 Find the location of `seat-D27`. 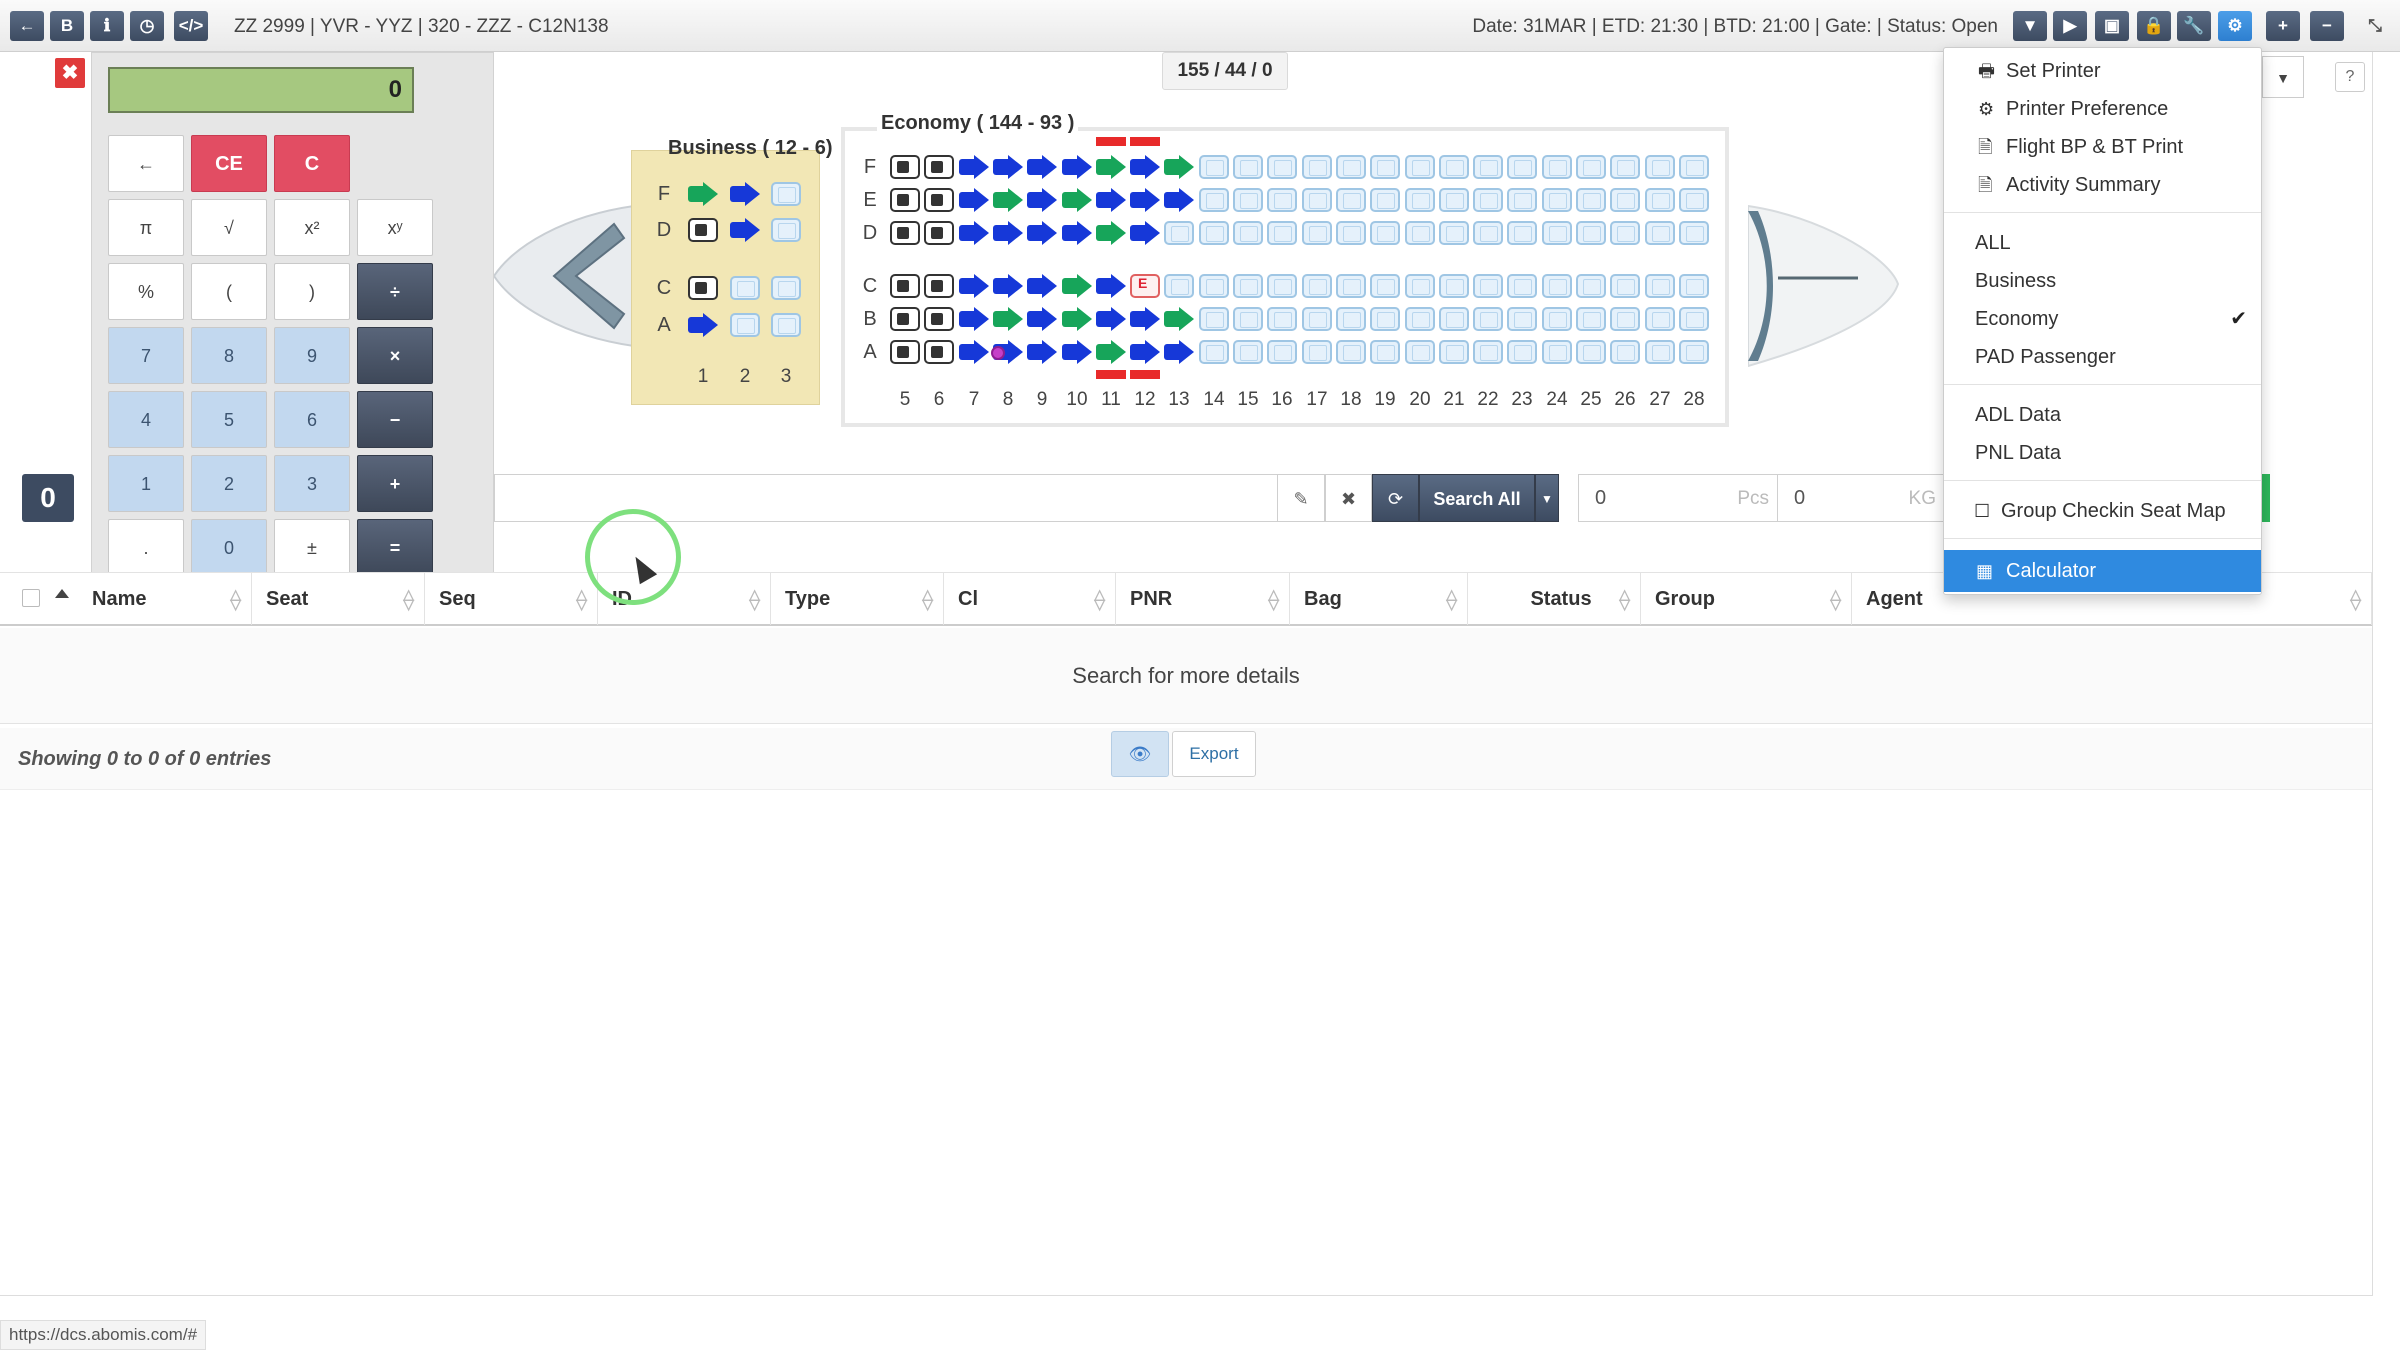

seat-D27 is located at coordinates (1660, 233).